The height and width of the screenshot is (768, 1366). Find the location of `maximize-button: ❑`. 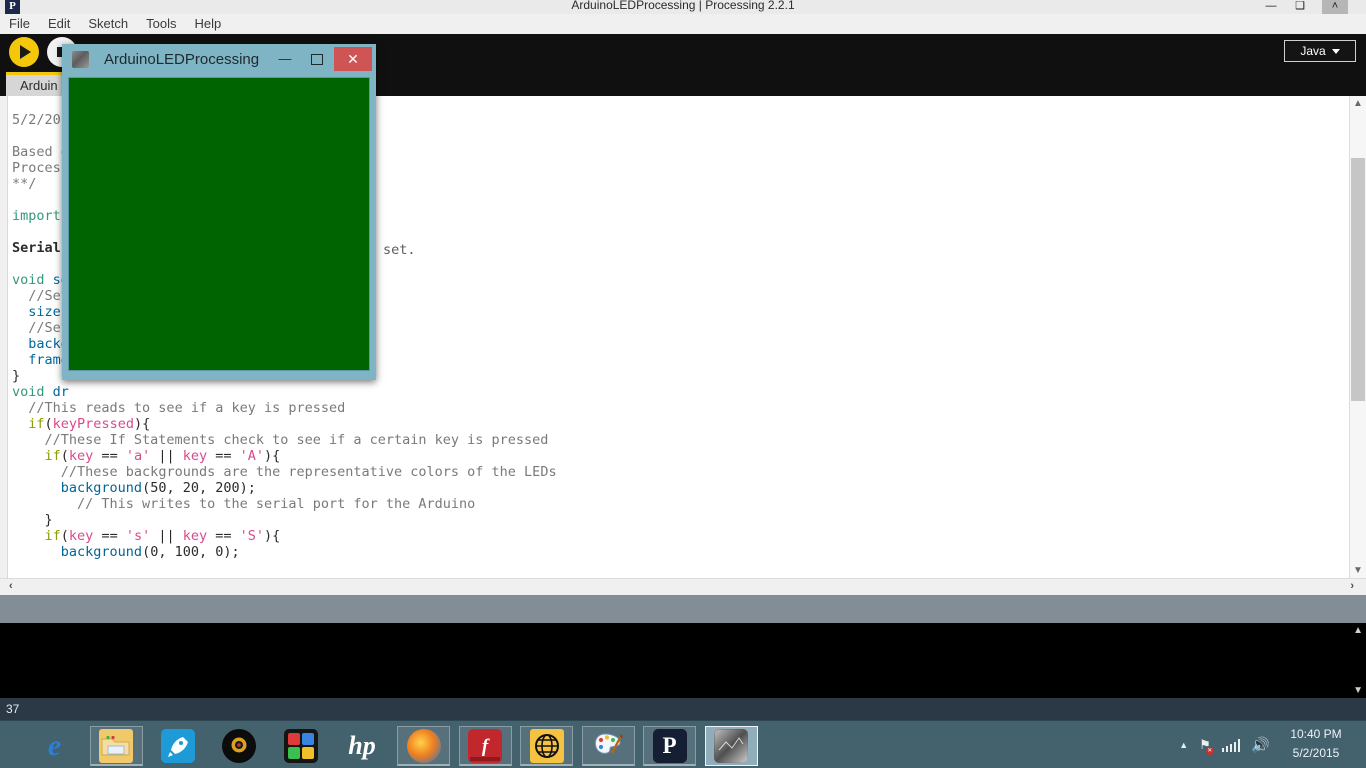

maximize-button: ❑ is located at coordinates (1300, 7).